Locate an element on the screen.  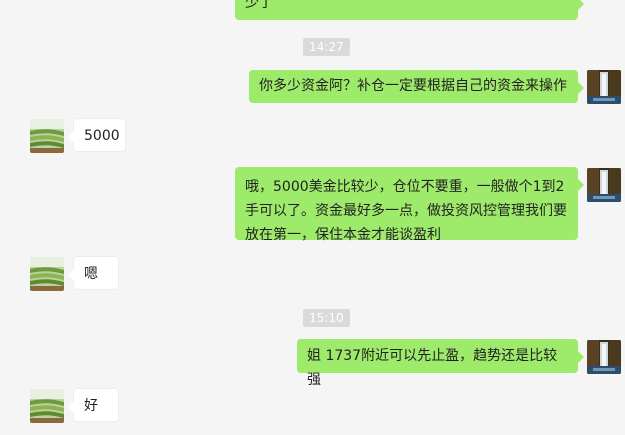
message-text: 你多少资金阿？补仓一定要根据自己的资金来操作 is located at coordinates (413, 86).